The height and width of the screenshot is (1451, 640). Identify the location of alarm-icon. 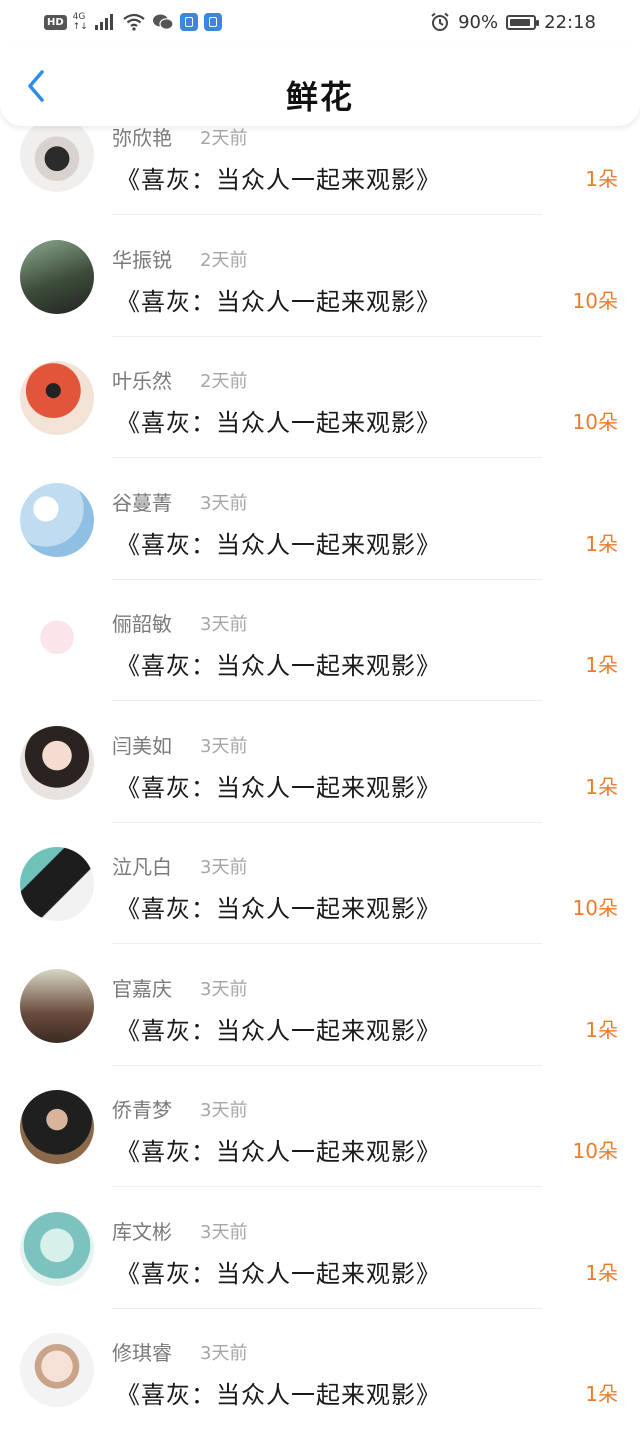
(440, 21).